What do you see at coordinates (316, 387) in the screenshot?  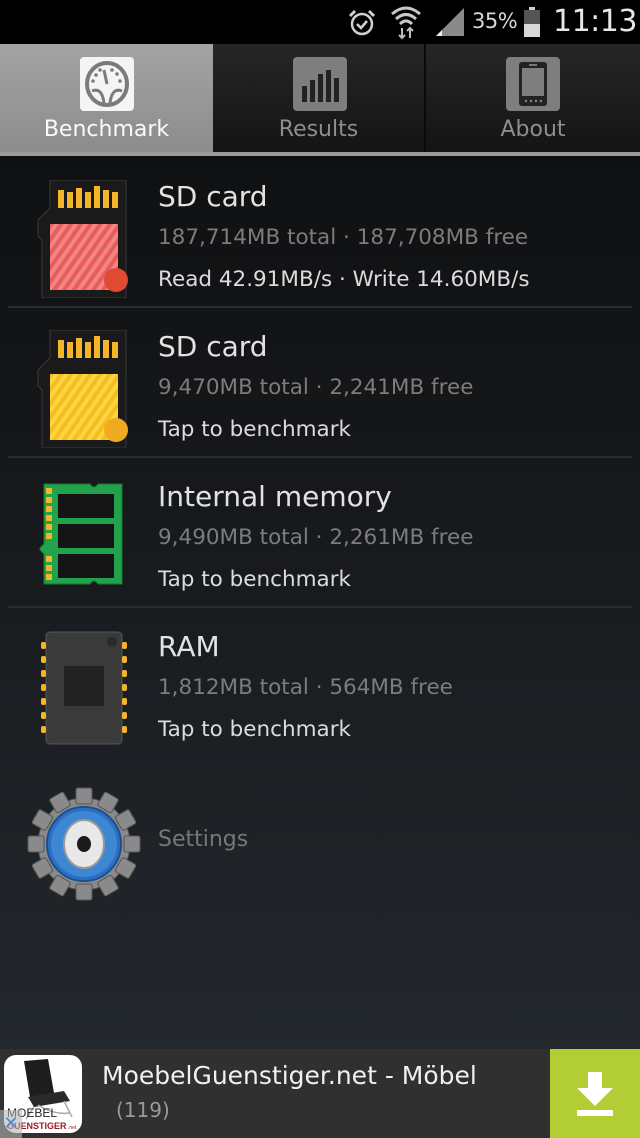 I see `item-capacity: 9,470MB total · 2,241MB free` at bounding box center [316, 387].